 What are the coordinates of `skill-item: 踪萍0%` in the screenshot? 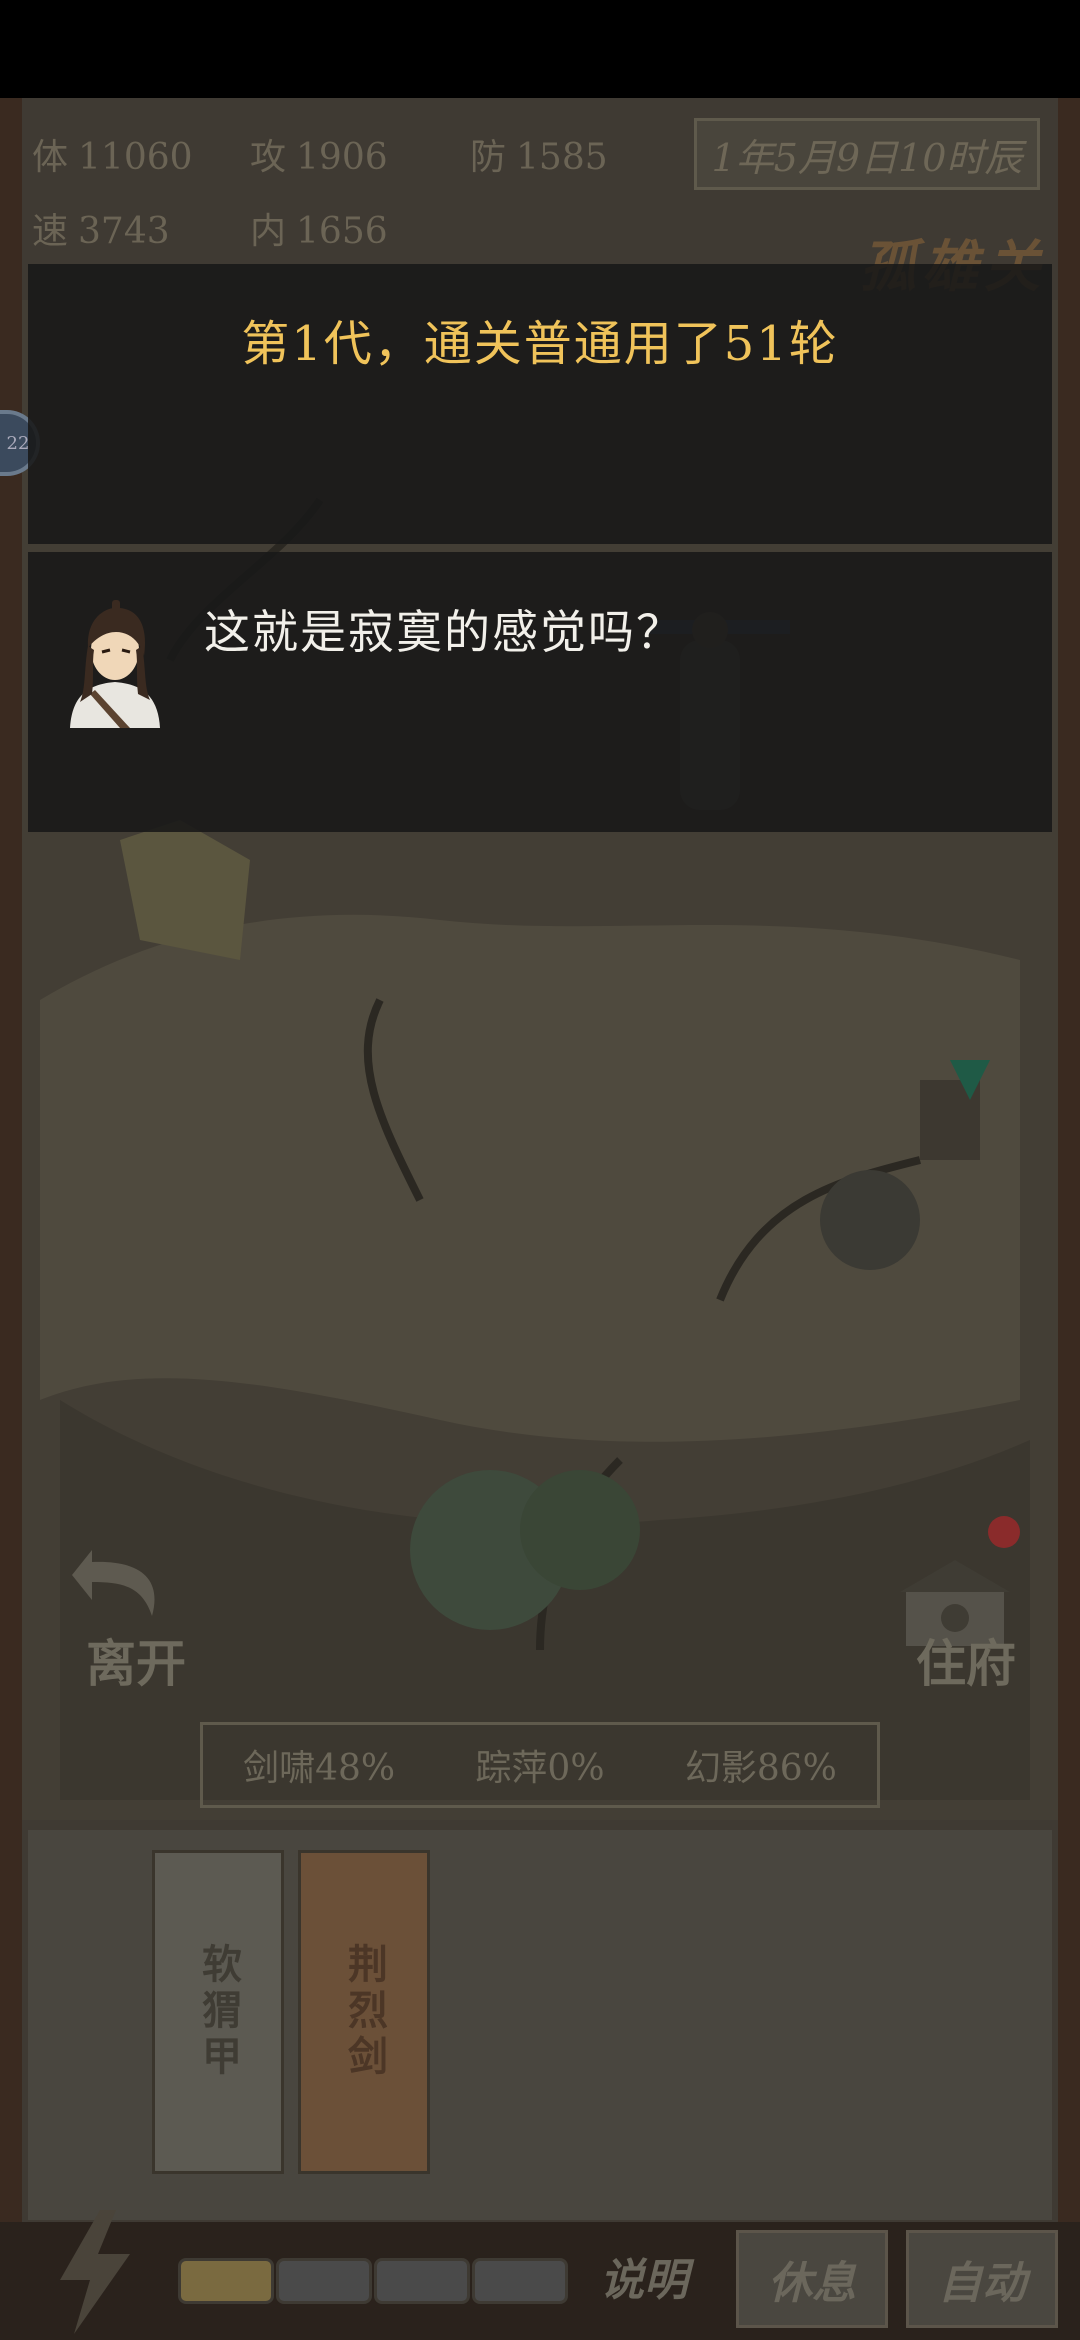 It's located at (540, 1768).